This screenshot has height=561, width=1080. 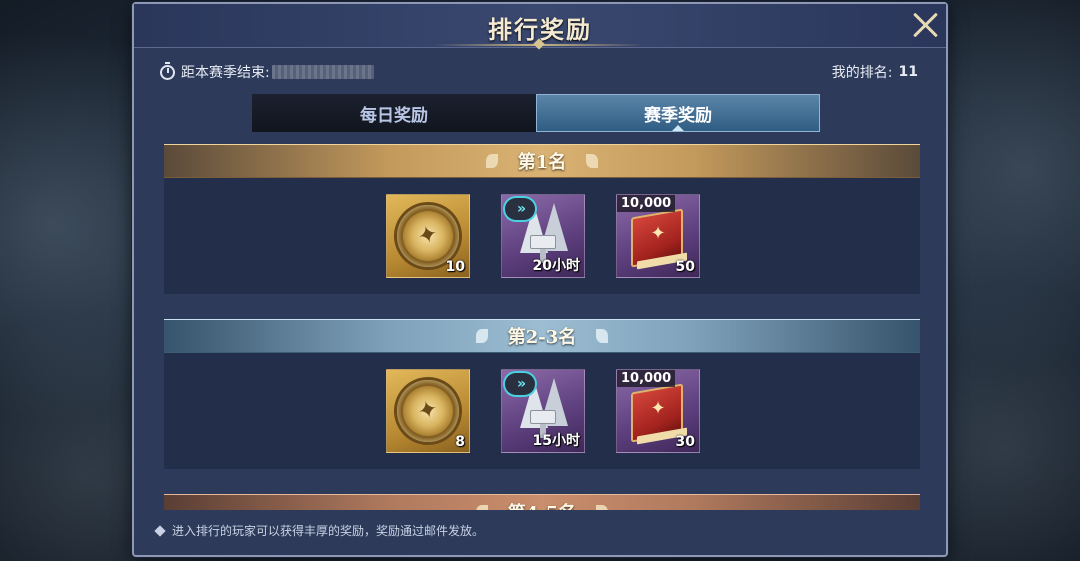 What do you see at coordinates (160, 530) in the screenshot?
I see `diamond-bullet-icon` at bounding box center [160, 530].